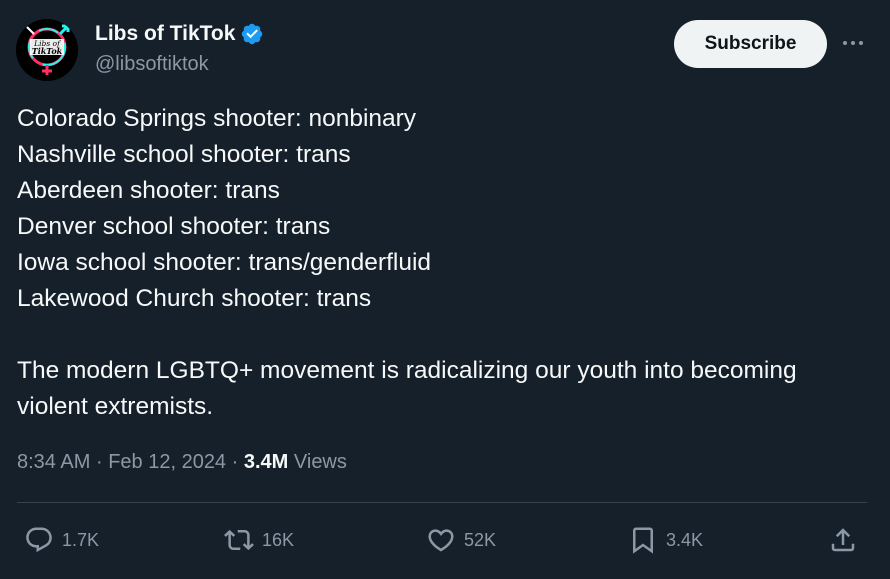  I want to click on share-button, so click(843, 540).